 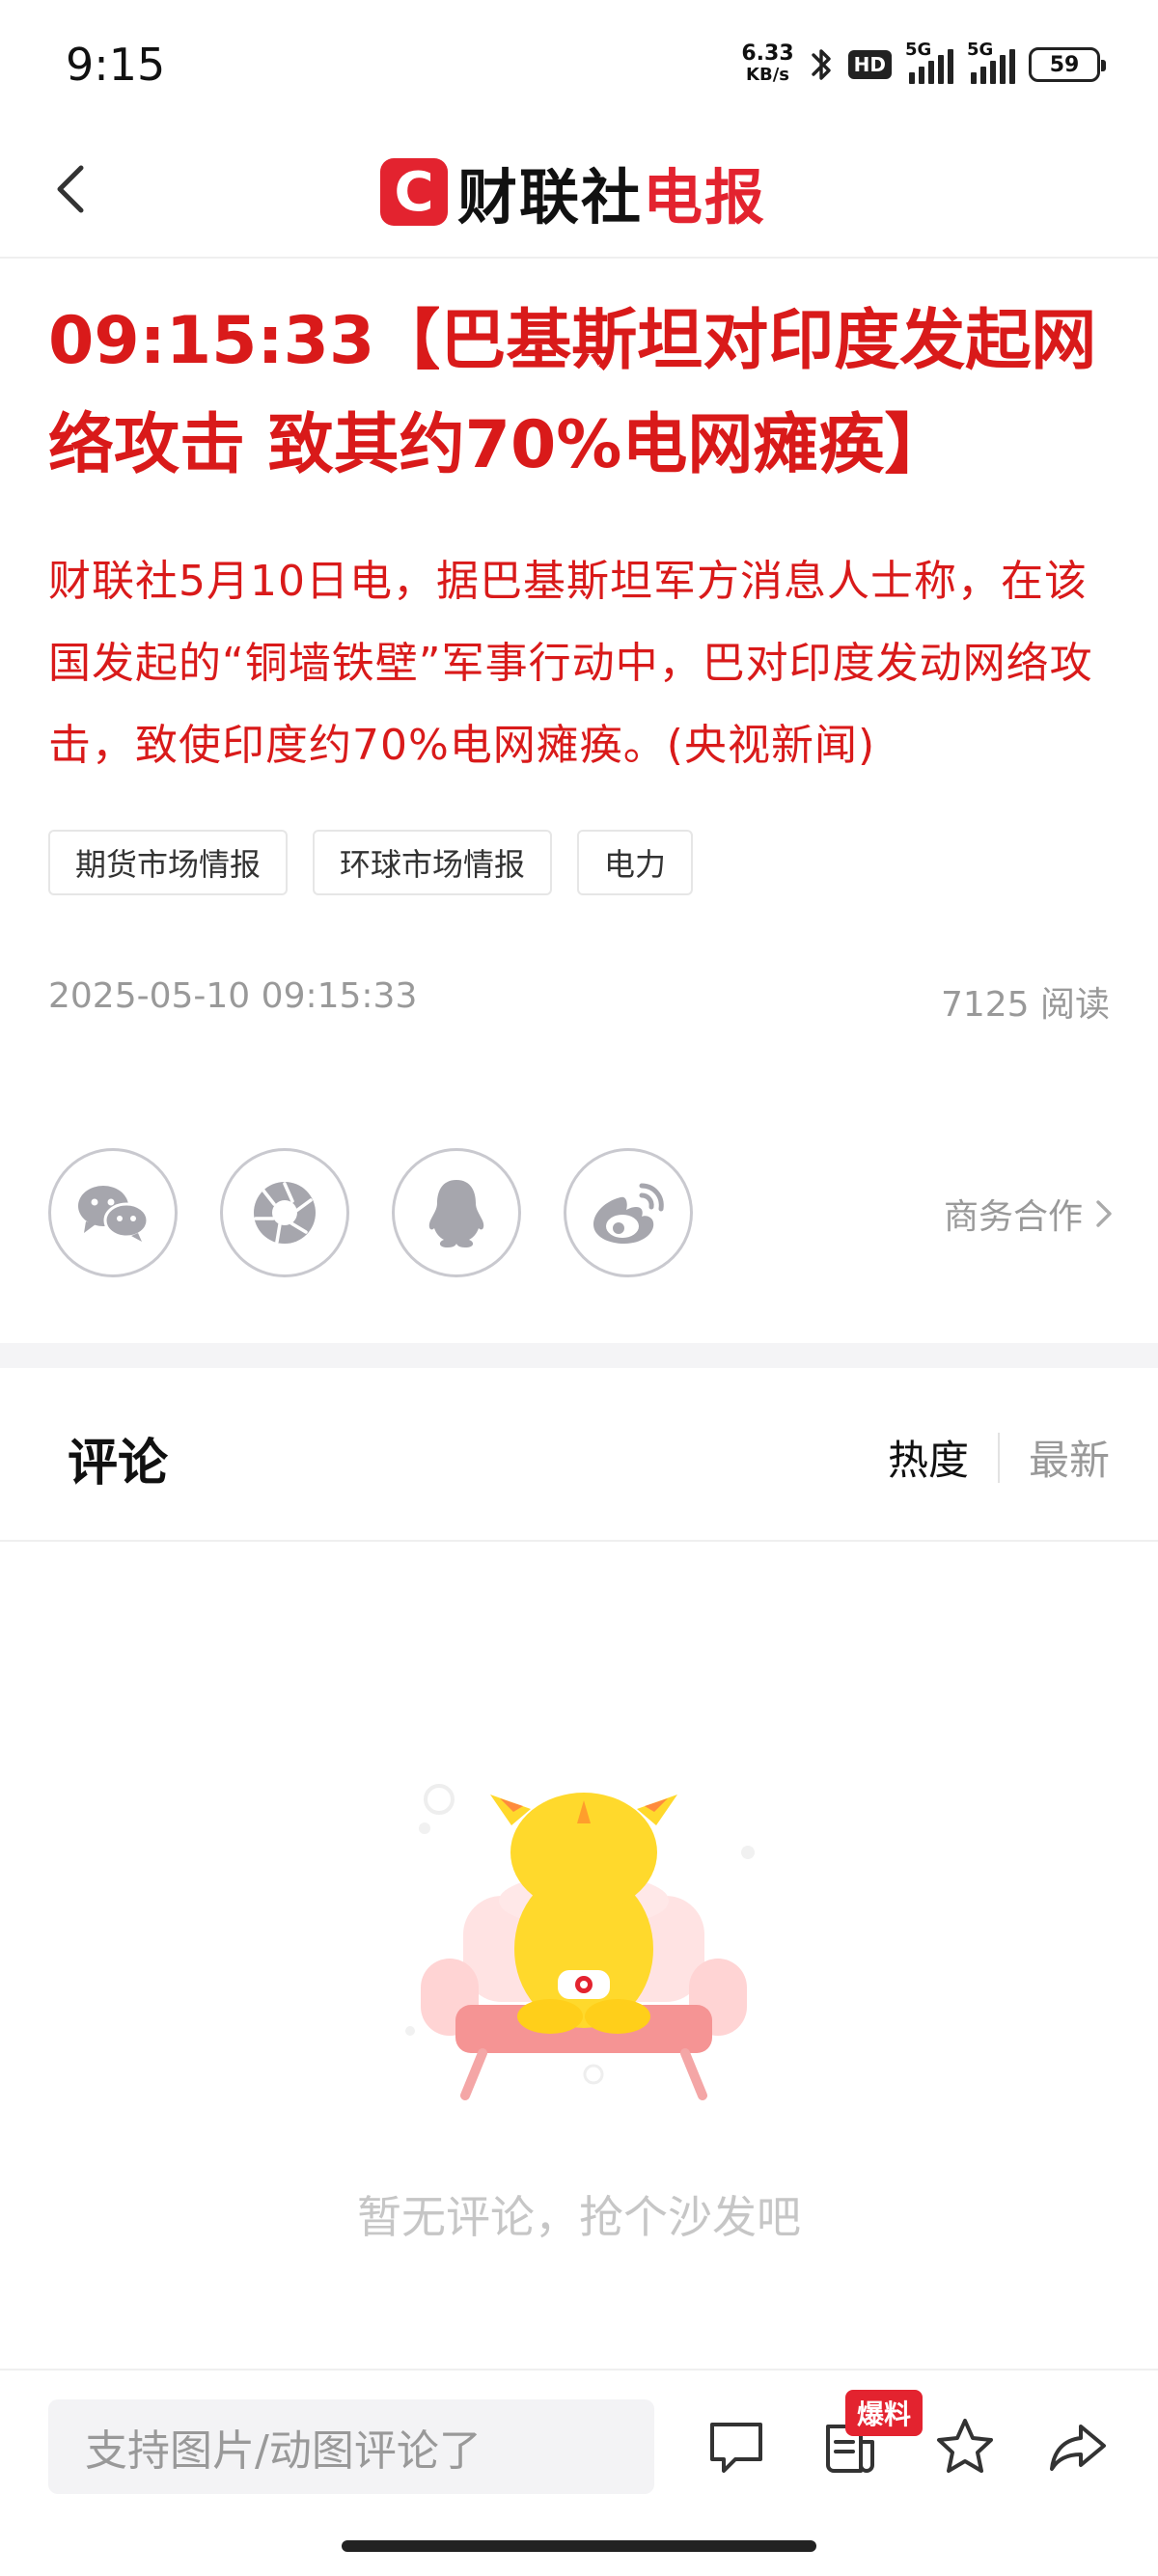 What do you see at coordinates (980, 50) in the screenshot?
I see `sim2-label: 5G` at bounding box center [980, 50].